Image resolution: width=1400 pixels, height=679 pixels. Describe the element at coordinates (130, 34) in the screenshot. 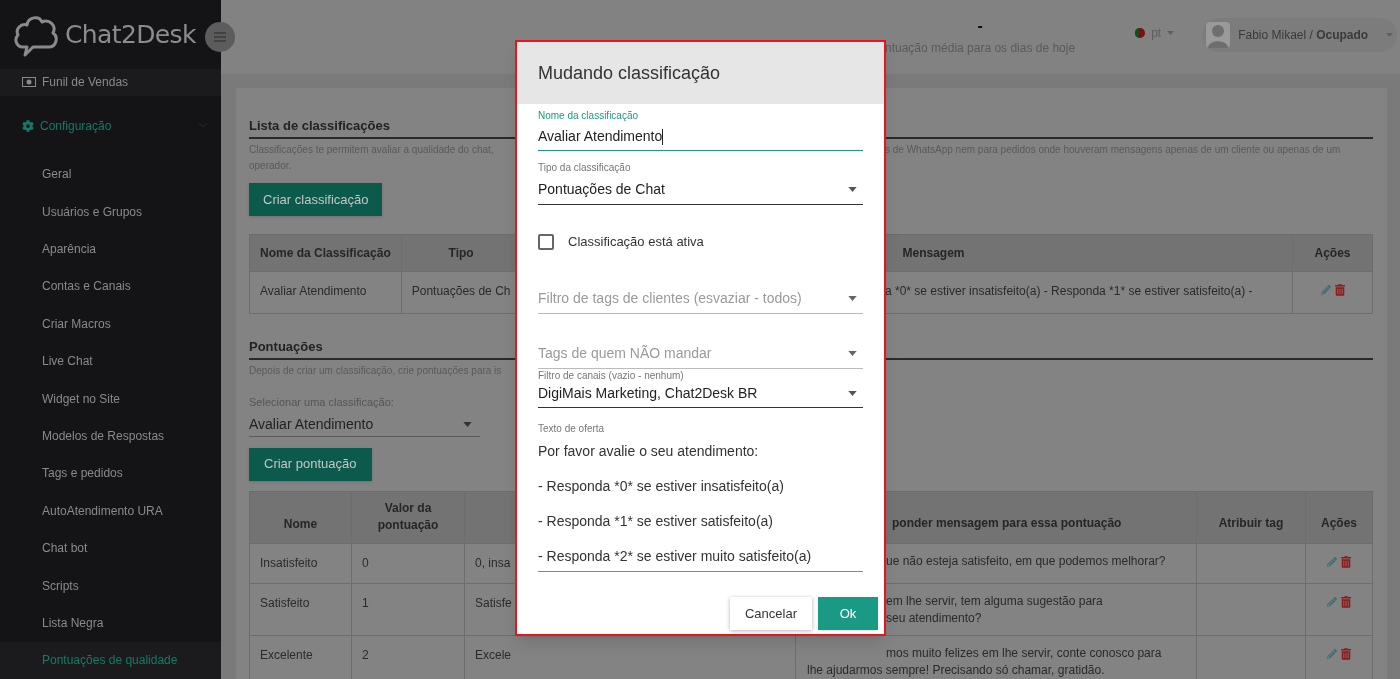

I see `logo-text: Chat2Desk` at that location.